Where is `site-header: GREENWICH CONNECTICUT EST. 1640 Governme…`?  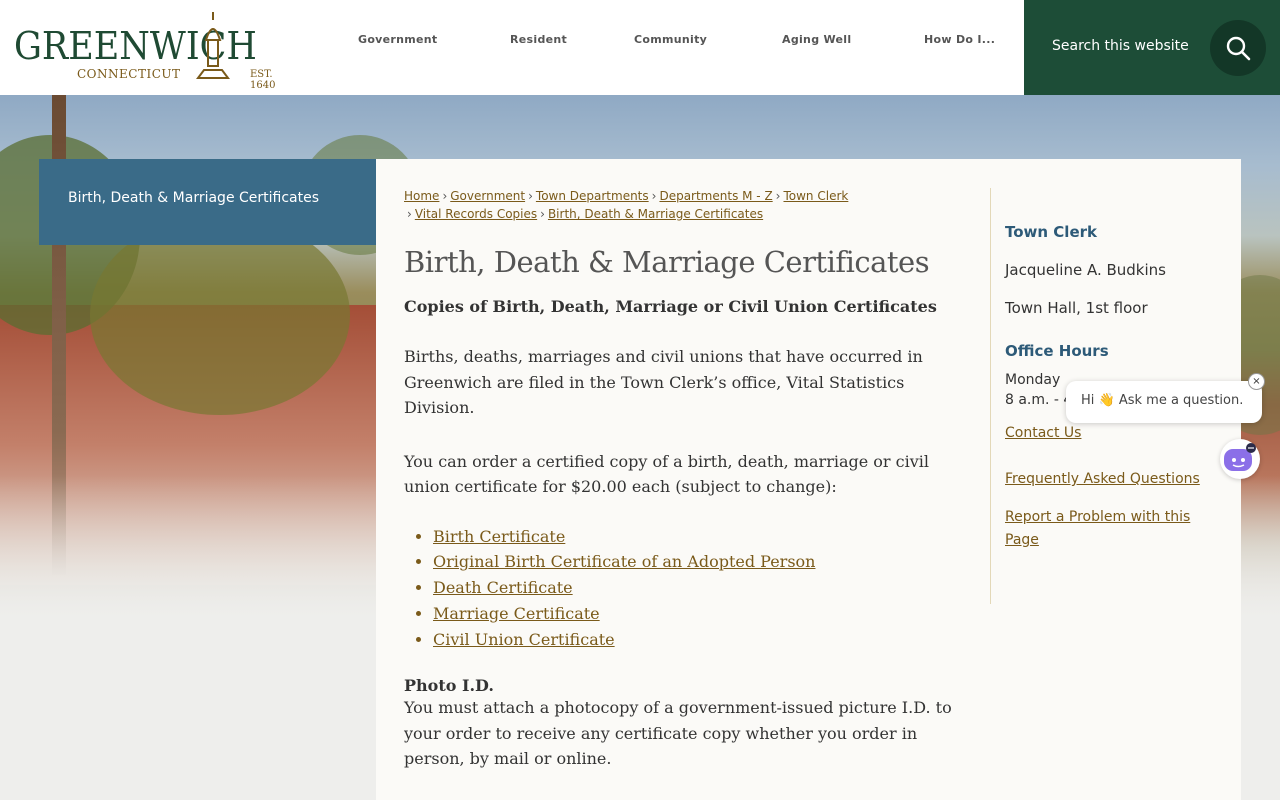
site-header: GREENWICH CONNECTICUT EST. 1640 Governme… is located at coordinates (640, 47).